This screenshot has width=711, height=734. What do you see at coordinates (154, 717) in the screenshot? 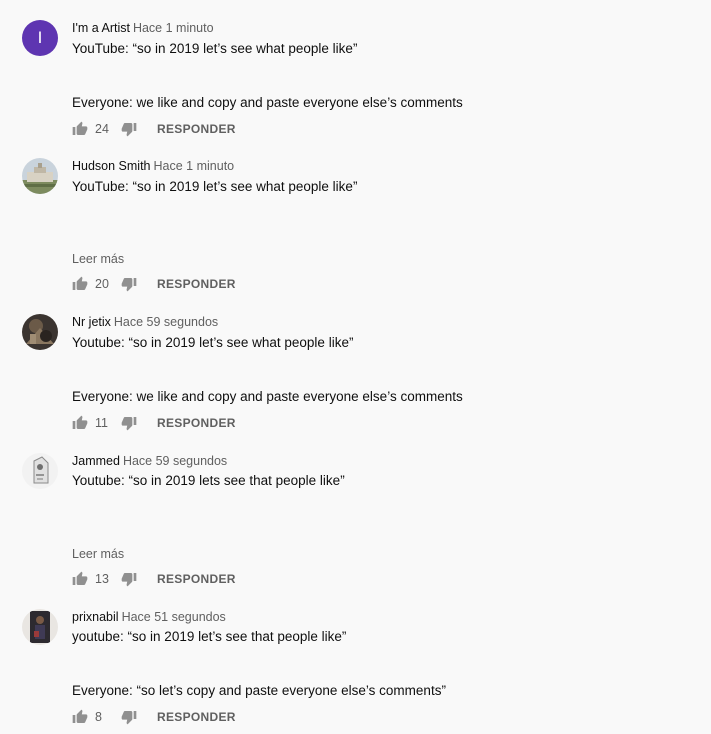
I see `comment-actions: 8 RESPONDER` at bounding box center [154, 717].